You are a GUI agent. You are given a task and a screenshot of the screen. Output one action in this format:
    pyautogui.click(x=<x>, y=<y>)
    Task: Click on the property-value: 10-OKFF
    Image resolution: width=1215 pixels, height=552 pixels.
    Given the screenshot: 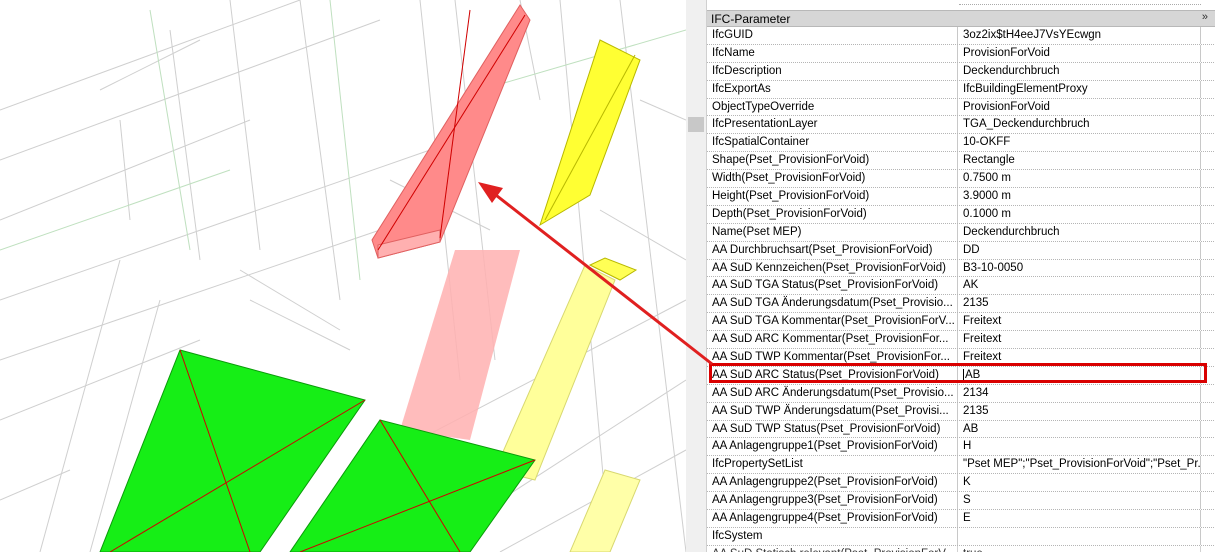 What is the action you would take?
    pyautogui.click(x=1080, y=143)
    